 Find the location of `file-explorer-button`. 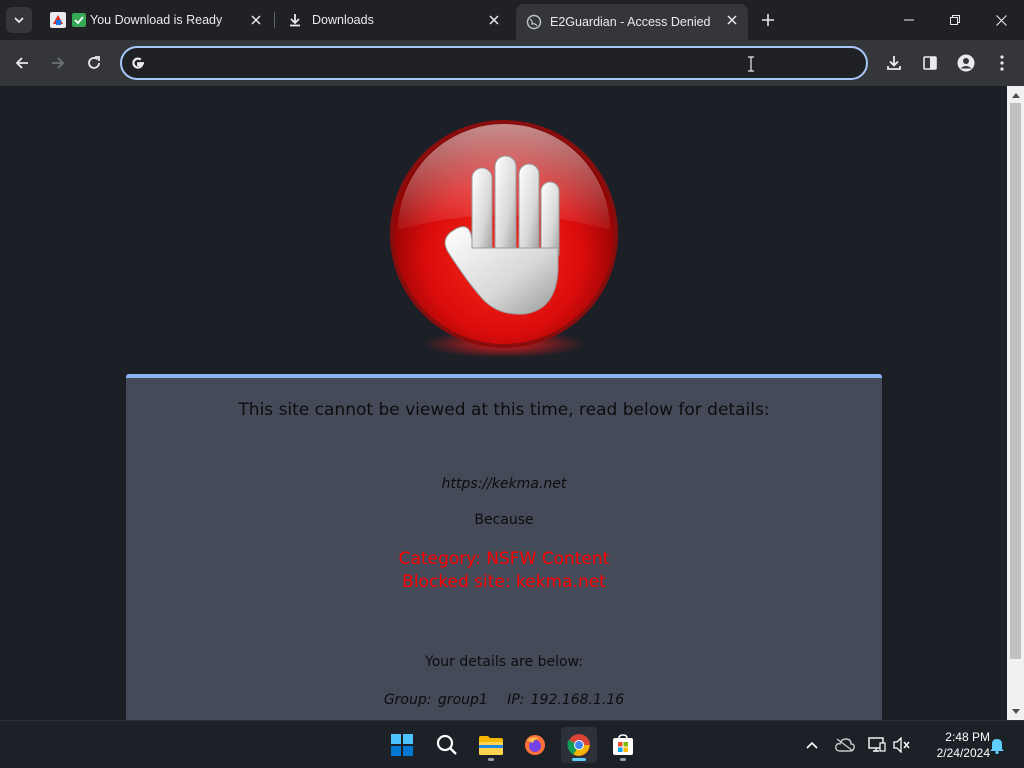

file-explorer-button is located at coordinates (491, 745).